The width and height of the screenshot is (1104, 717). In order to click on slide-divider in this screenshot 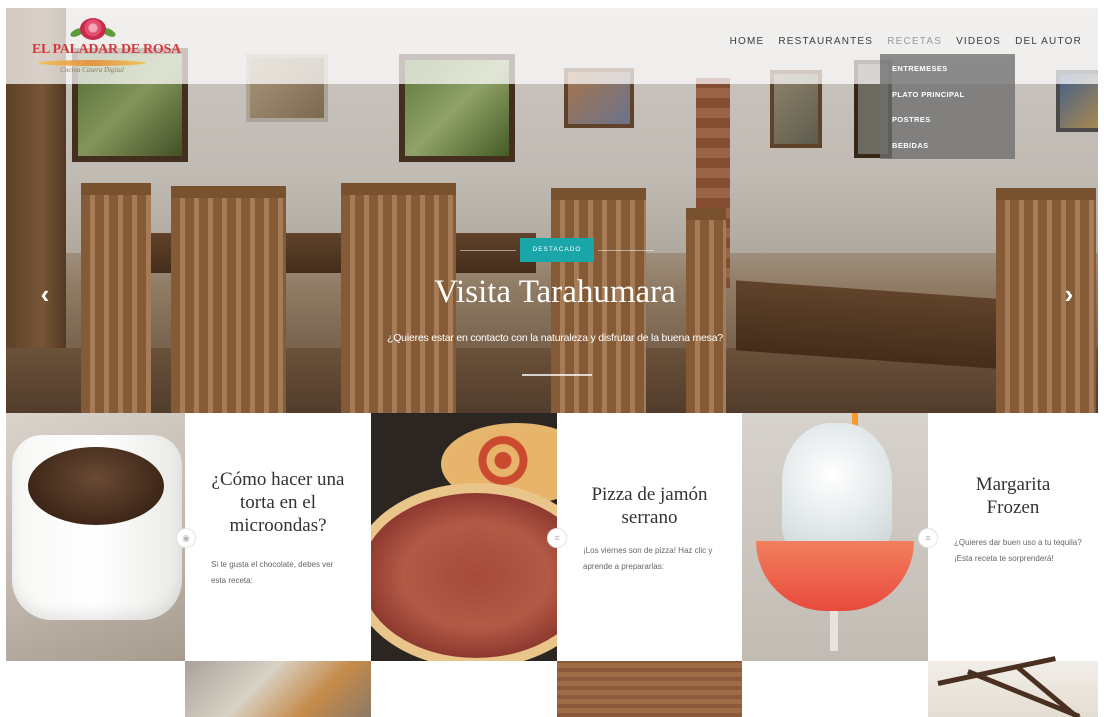, I will do `click(557, 375)`.